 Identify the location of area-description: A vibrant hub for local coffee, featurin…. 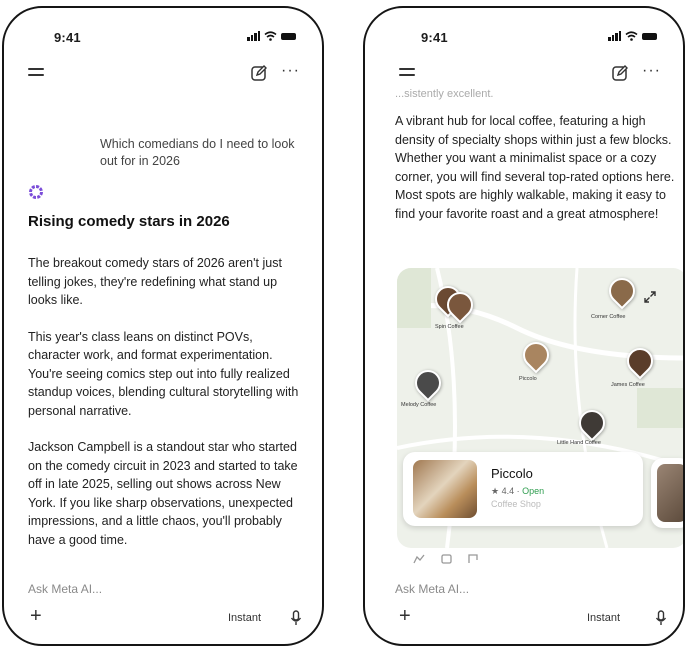
(535, 167).